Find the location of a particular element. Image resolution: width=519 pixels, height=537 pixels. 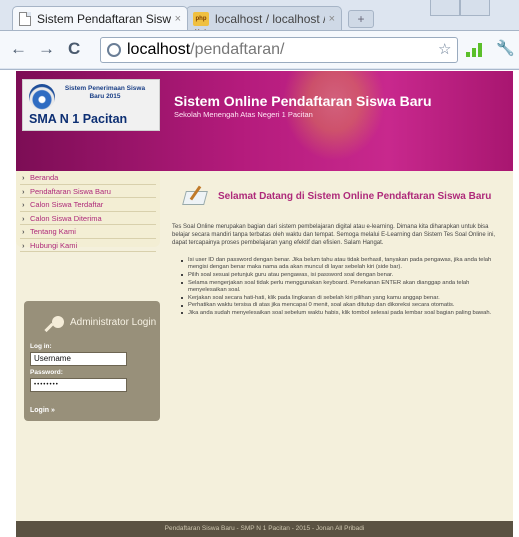

tab-sistem-pendaftaran: Sistem Pendaftaran Siswa... × is located at coordinates (100, 18).